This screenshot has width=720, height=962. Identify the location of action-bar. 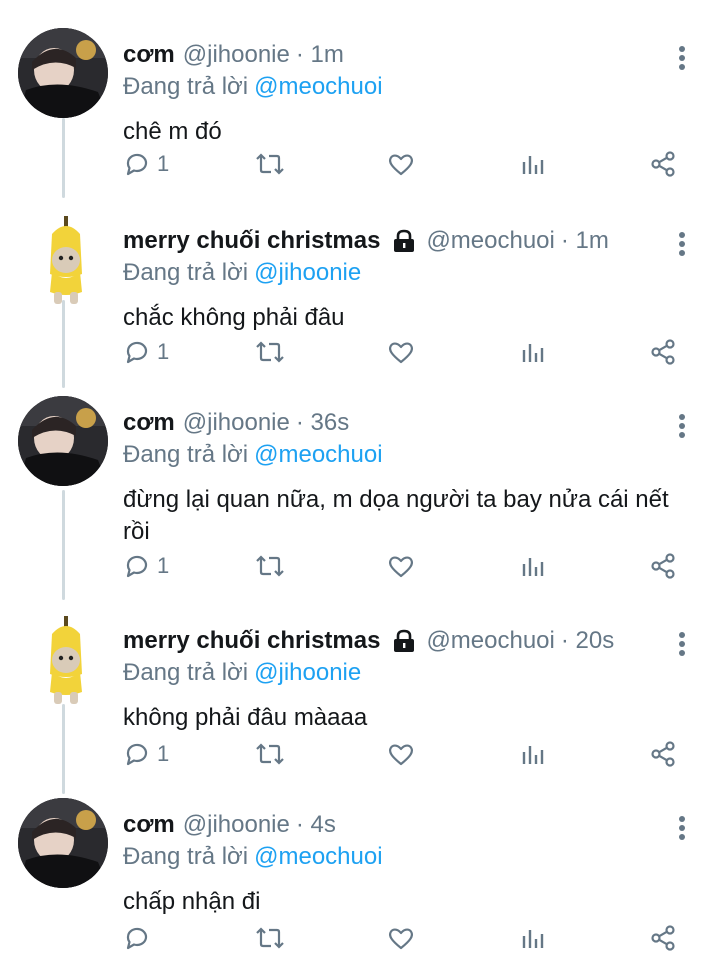
(408, 940).